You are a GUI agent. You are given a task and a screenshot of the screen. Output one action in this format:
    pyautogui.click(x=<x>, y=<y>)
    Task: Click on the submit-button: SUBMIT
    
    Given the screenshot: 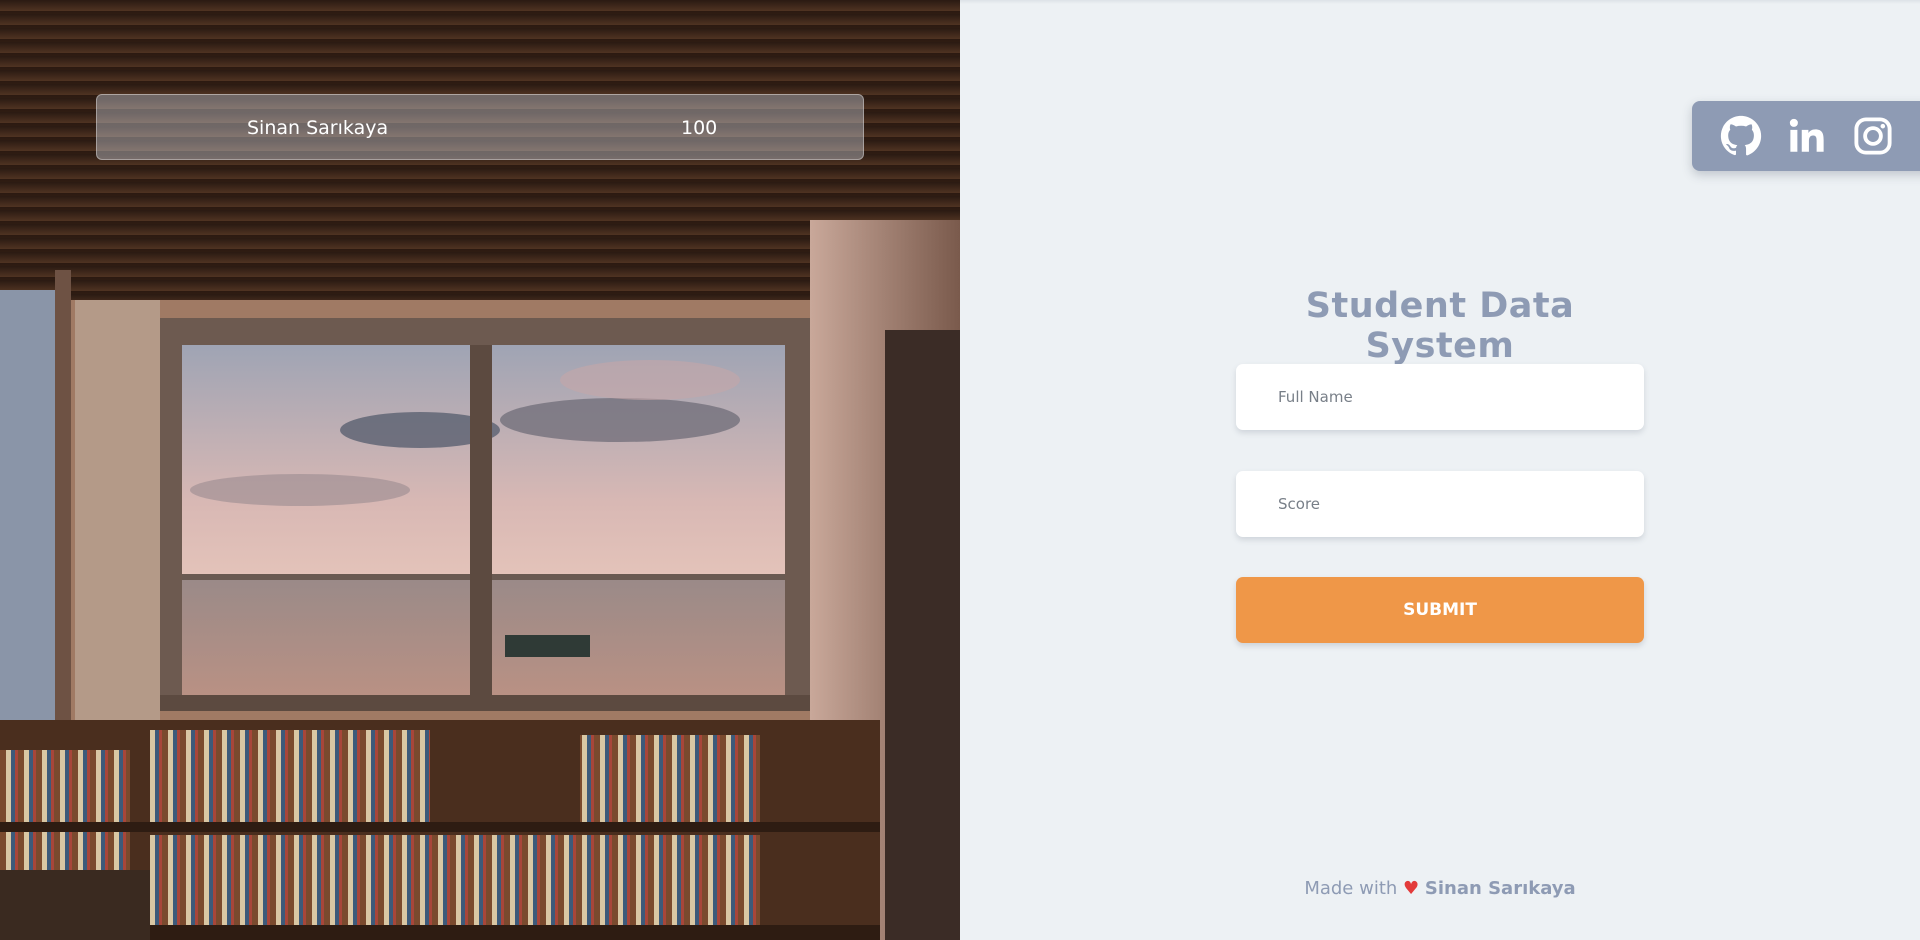 What is the action you would take?
    pyautogui.click(x=1440, y=610)
    